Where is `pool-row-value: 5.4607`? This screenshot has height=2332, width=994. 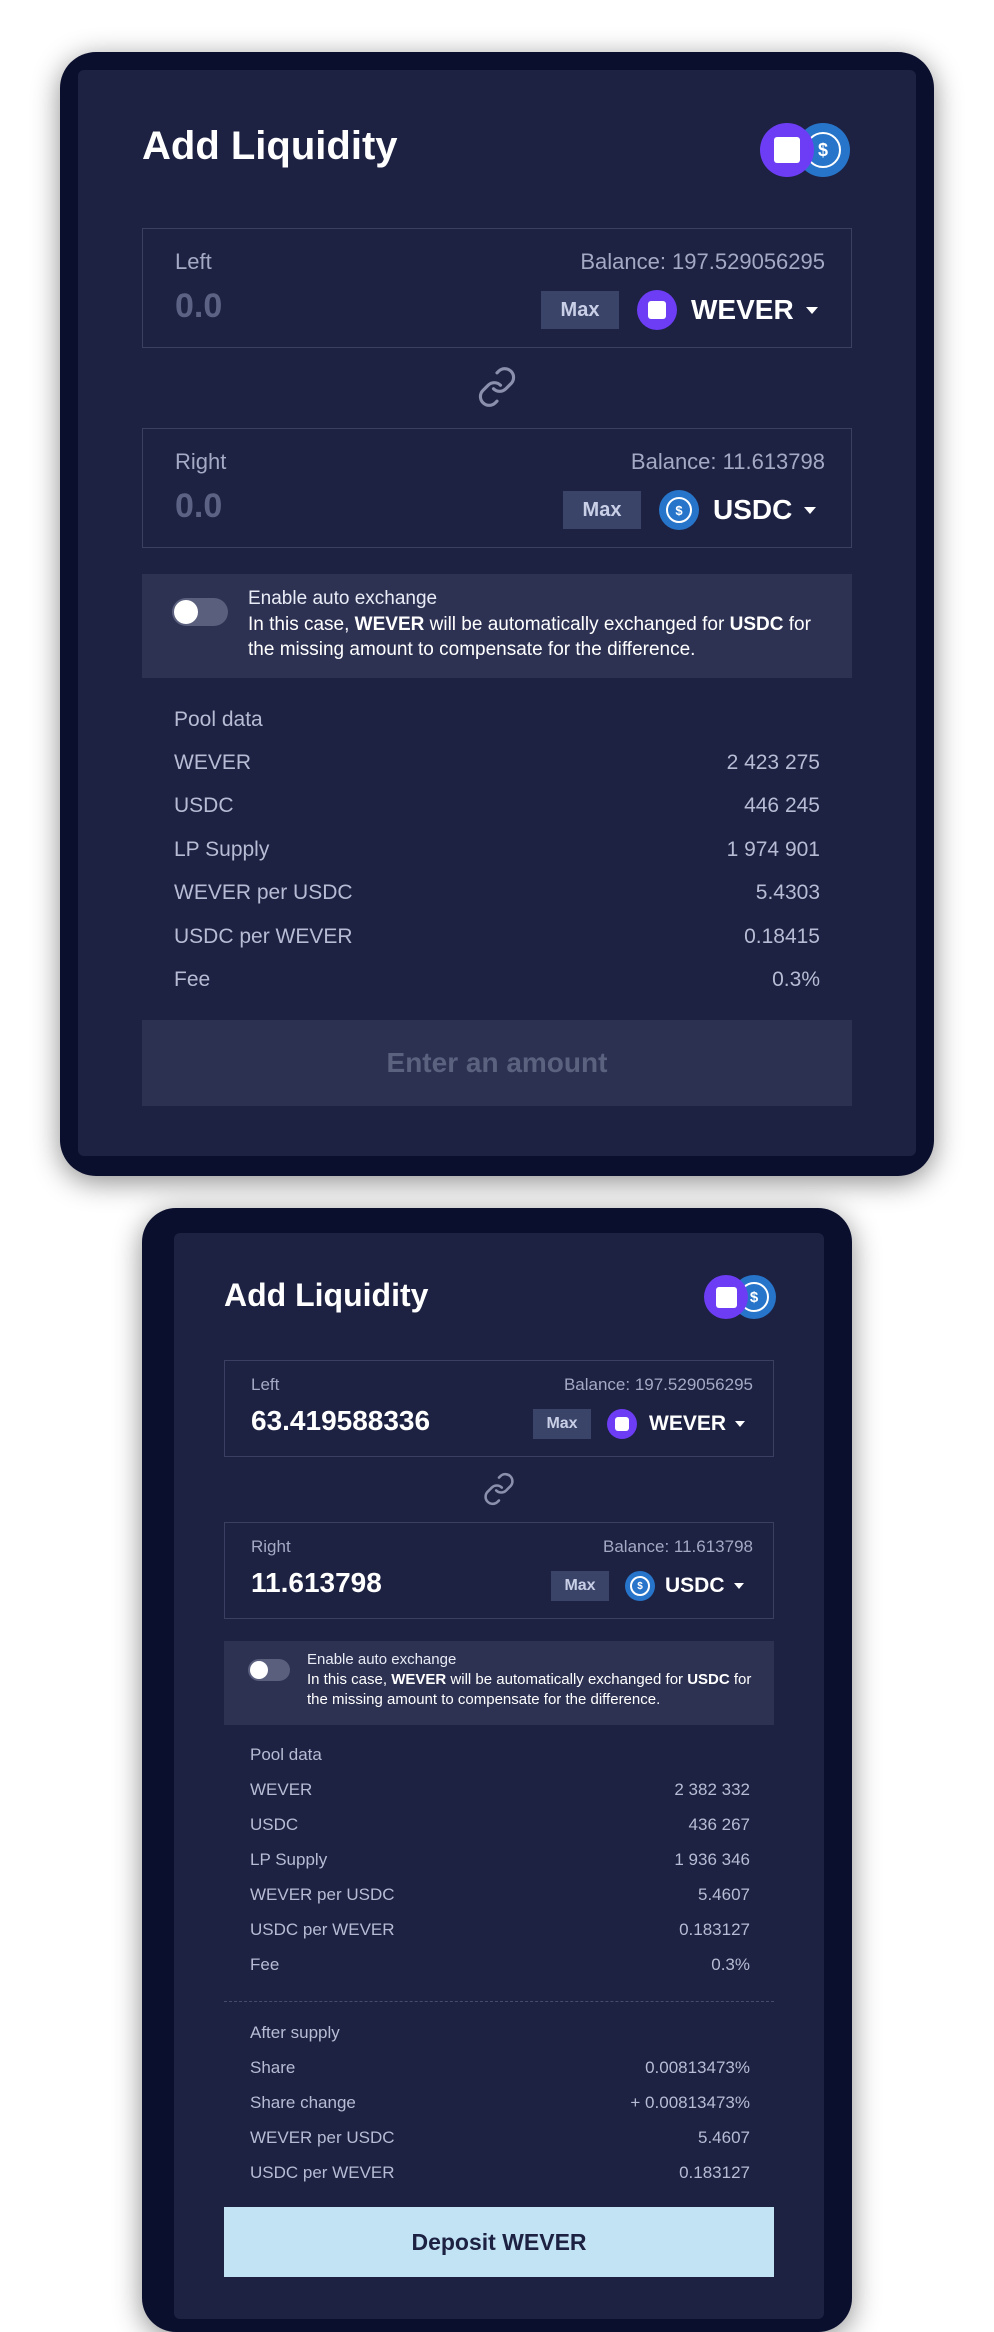 pool-row-value: 5.4607 is located at coordinates (724, 1894).